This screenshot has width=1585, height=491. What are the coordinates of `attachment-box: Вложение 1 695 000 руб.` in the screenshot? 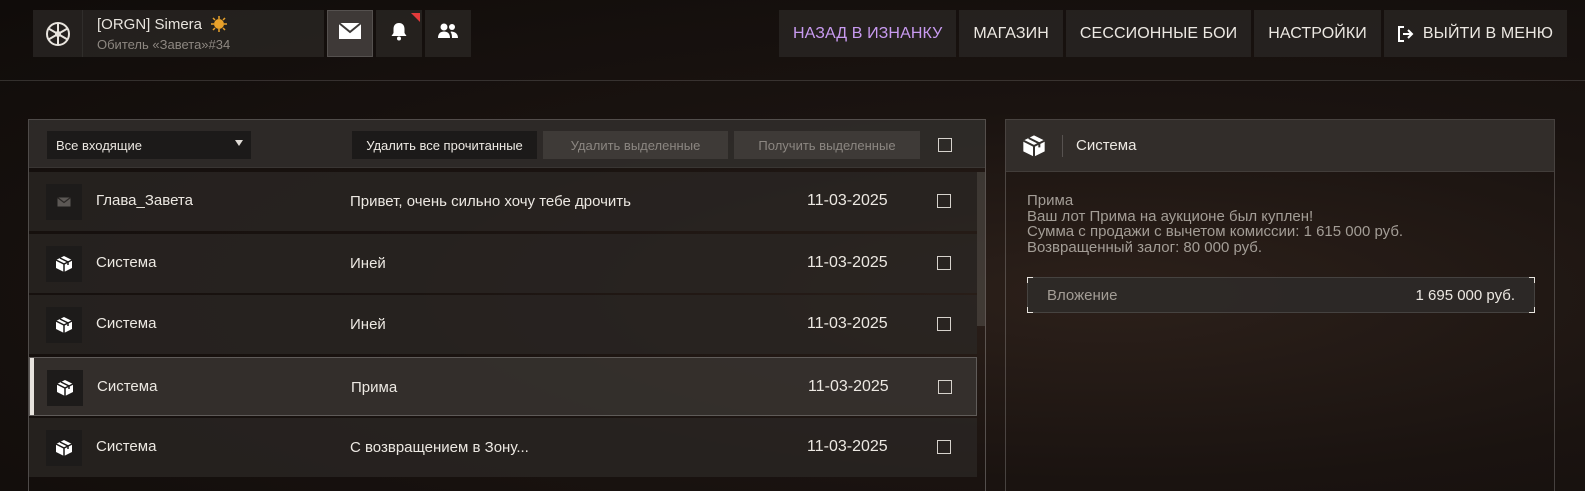 It's located at (1281, 295).